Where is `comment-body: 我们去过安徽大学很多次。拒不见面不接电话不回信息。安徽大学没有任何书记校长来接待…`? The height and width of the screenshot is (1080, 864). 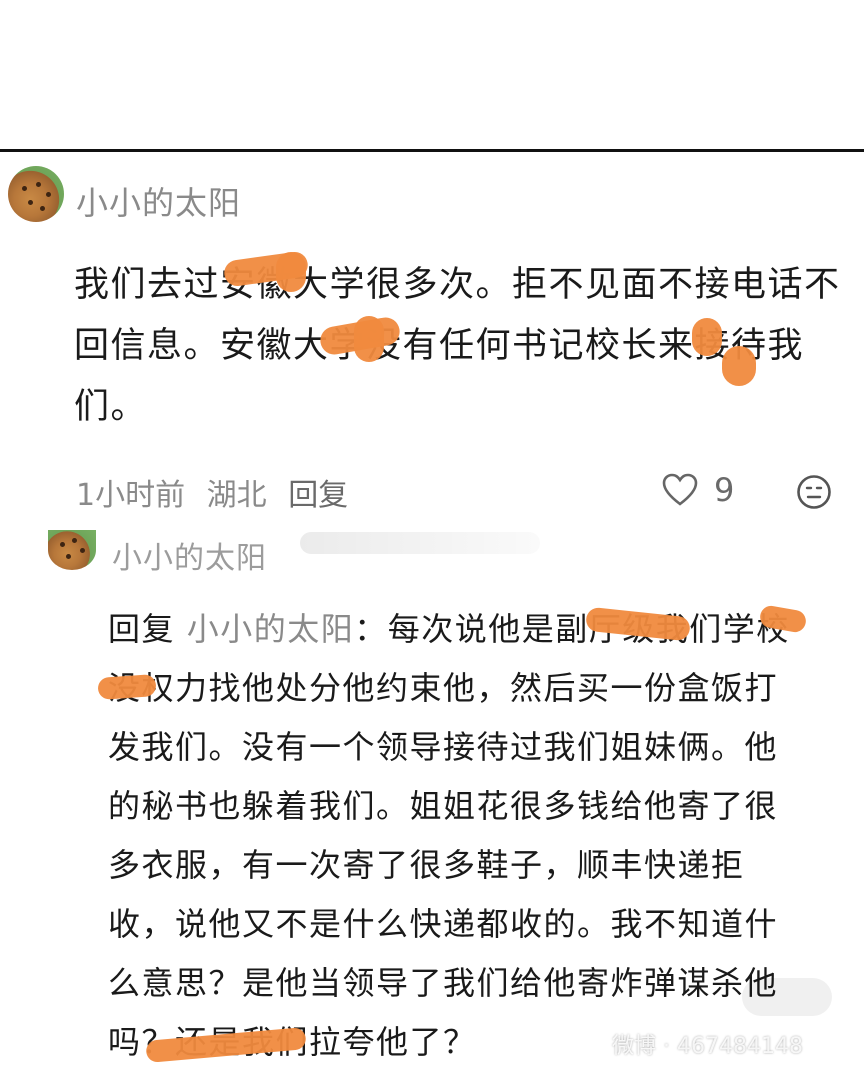 comment-body: 我们去过安徽大学很多次。拒不见面不接电话不回信息。安徽大学没有任何书记校长来接待… is located at coordinates (457, 346).